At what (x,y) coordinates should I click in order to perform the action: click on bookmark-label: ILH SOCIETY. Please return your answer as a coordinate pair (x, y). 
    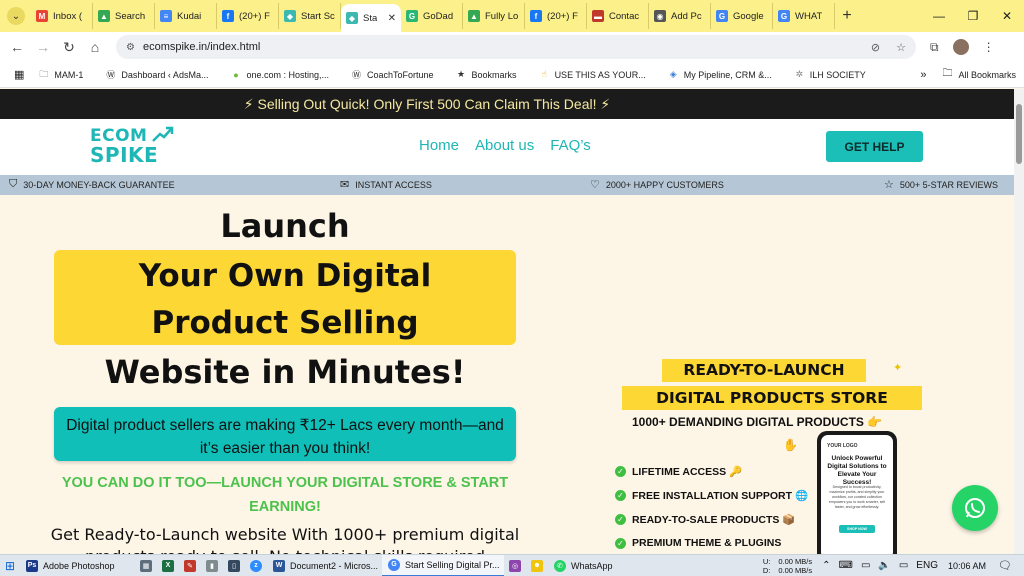
    Looking at the image, I should click on (837, 74).